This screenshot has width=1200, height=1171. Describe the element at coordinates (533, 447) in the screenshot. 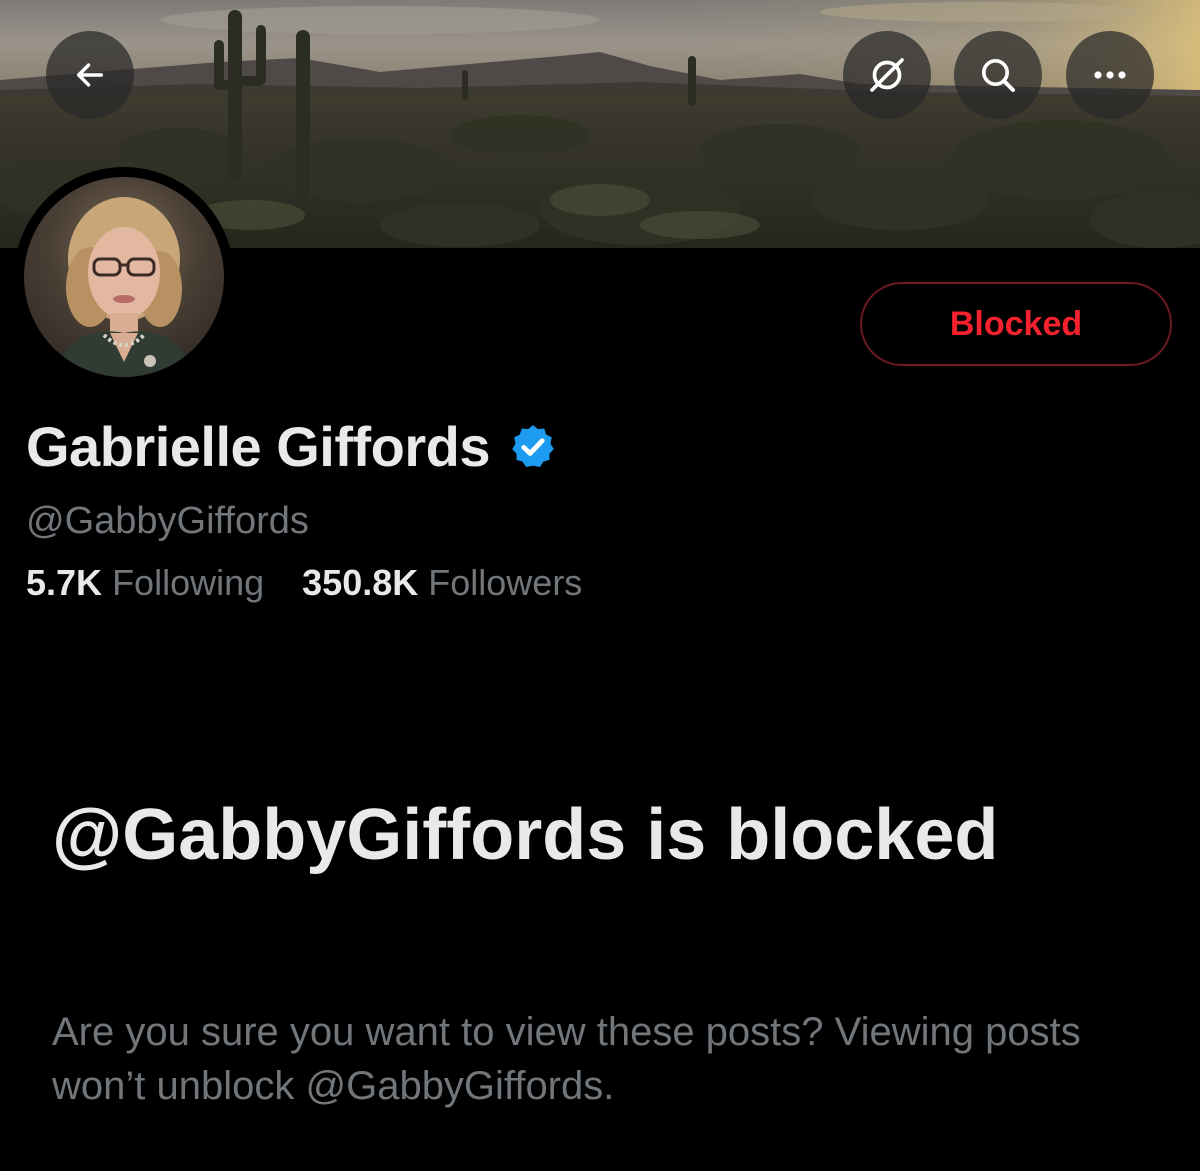

I see `verified-badge-icon` at that location.